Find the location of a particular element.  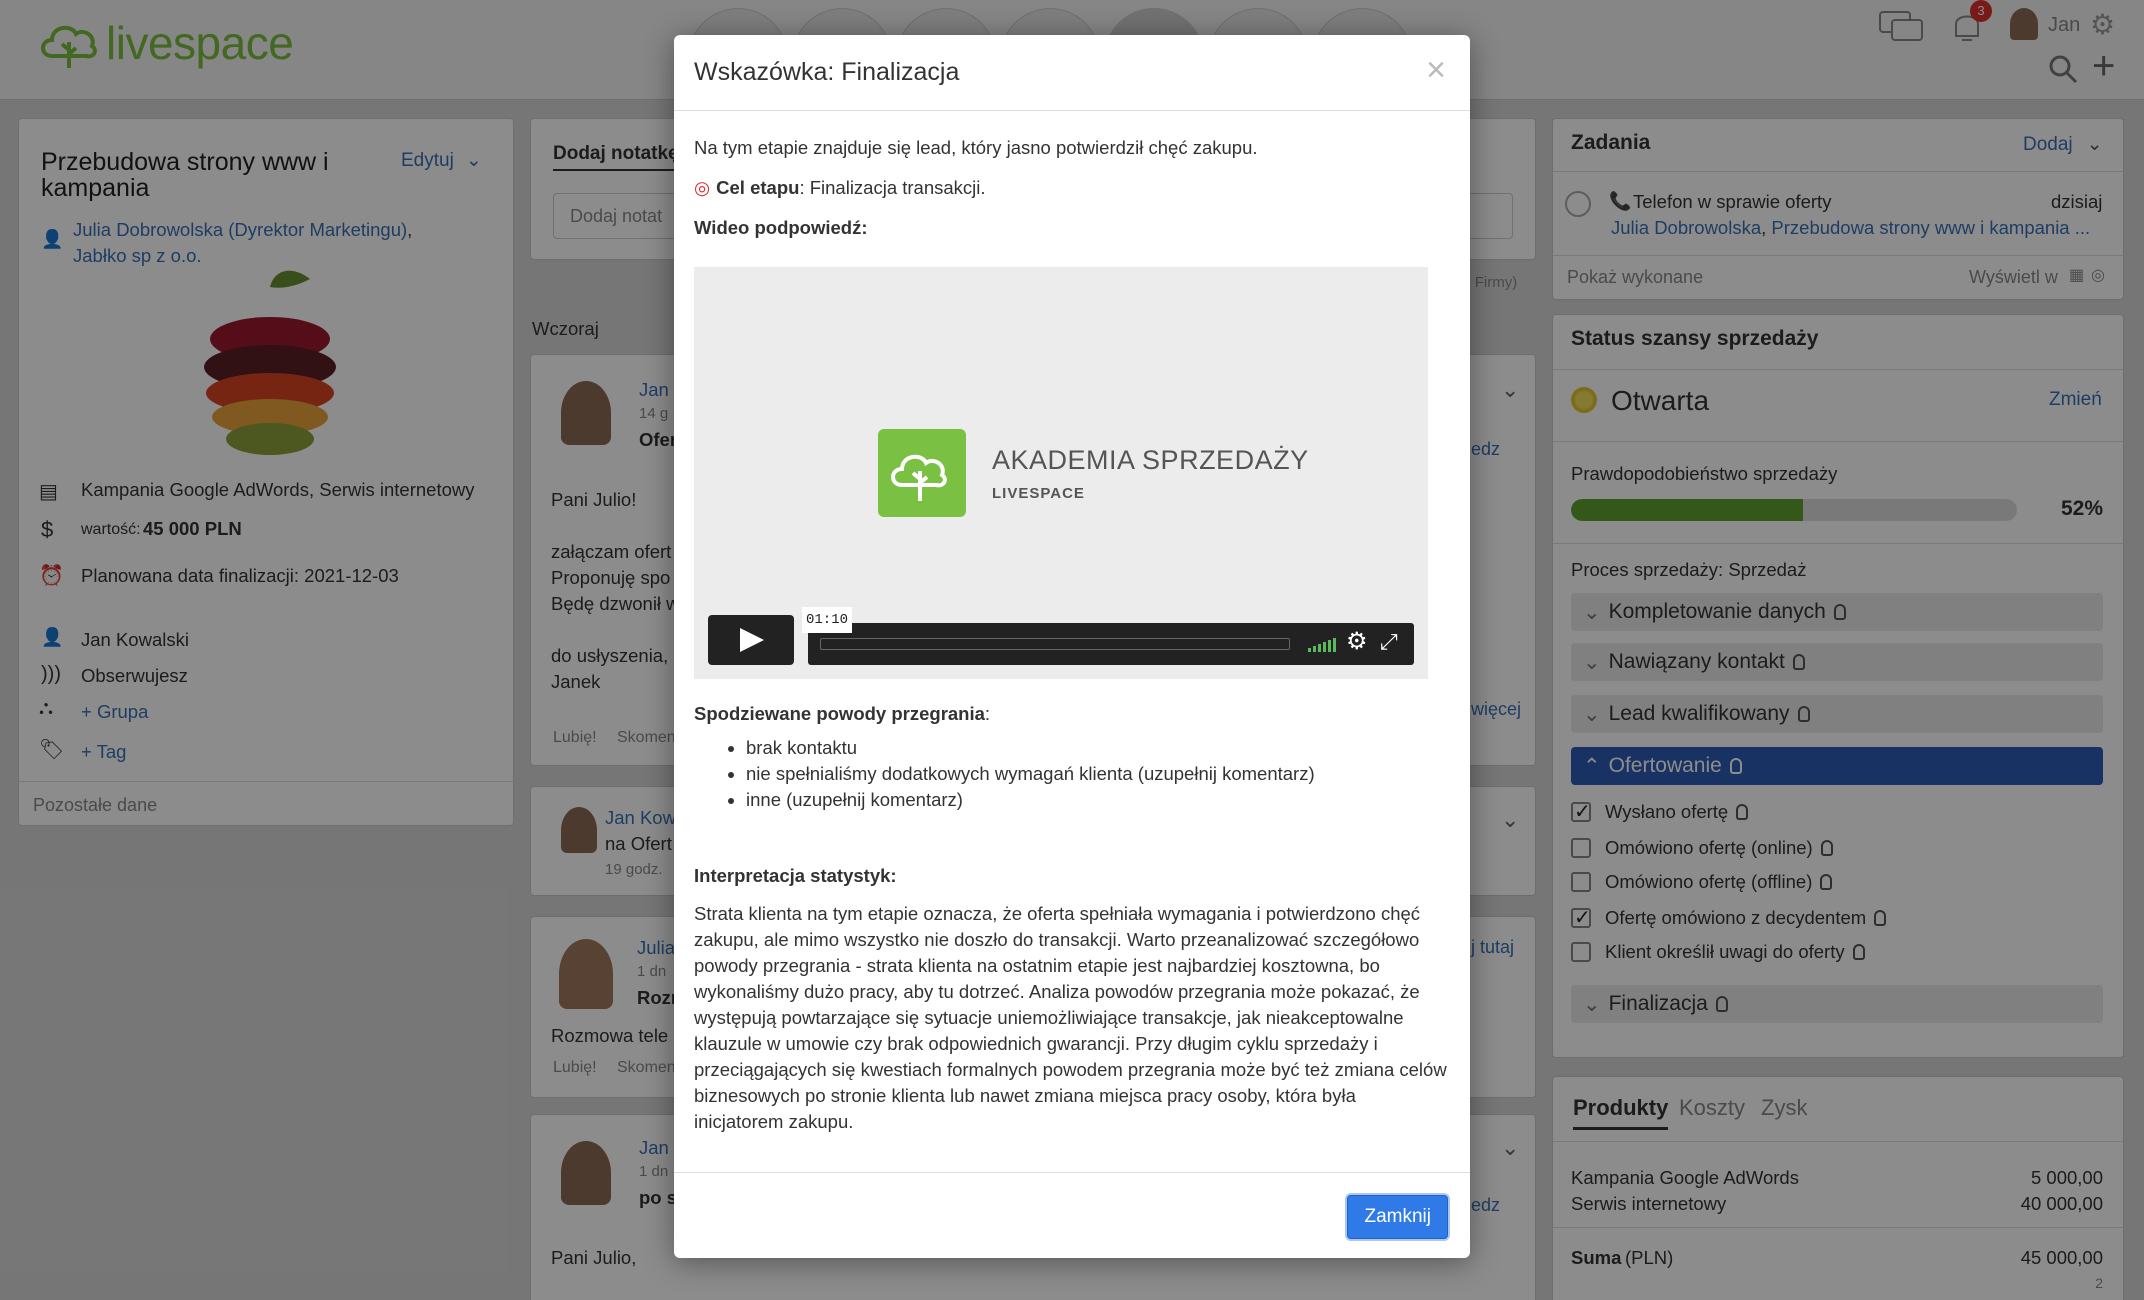

reason-item: brak kontaktu is located at coordinates (1098, 748).